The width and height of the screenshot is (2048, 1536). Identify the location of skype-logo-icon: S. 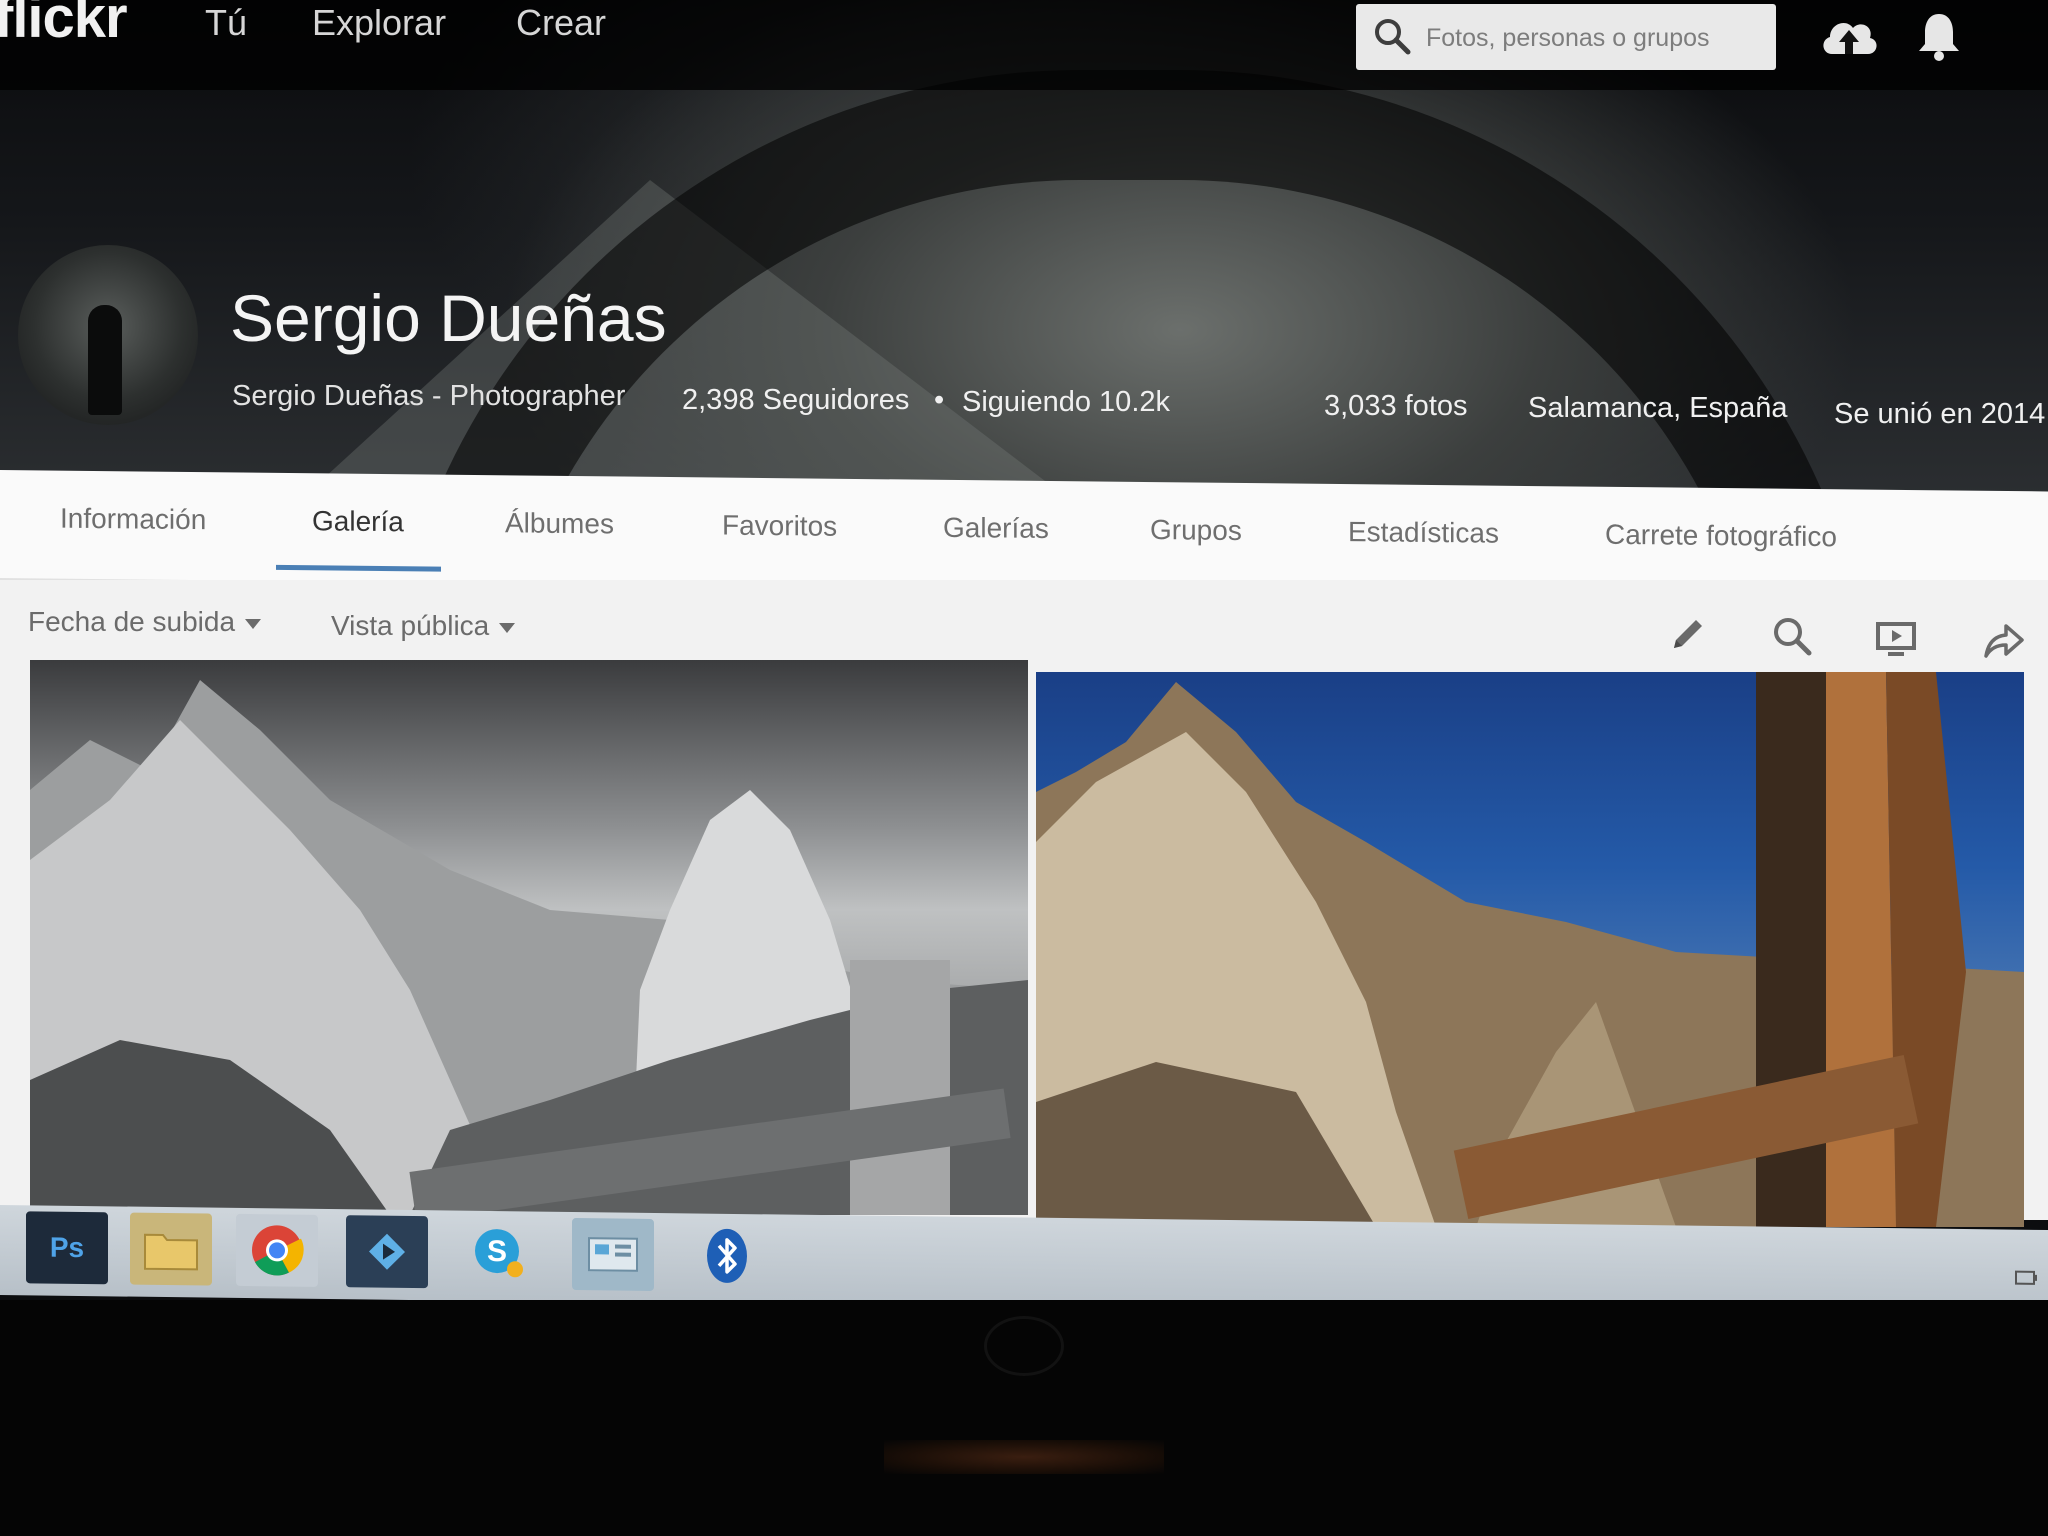
(499, 1253).